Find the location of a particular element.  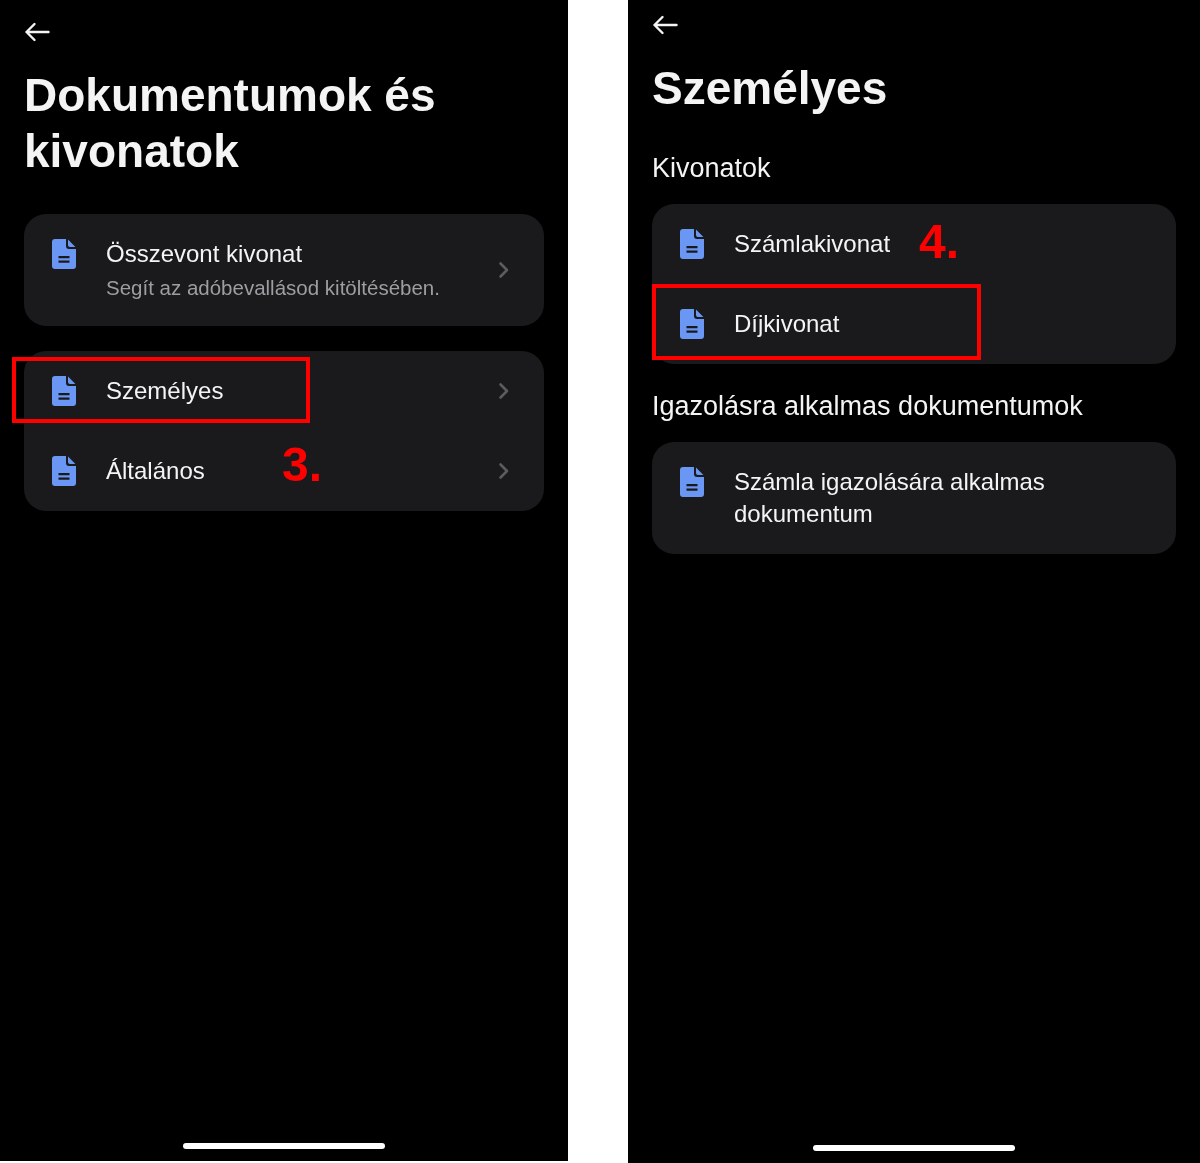

item-title: Személyes is located at coordinates (165, 391).